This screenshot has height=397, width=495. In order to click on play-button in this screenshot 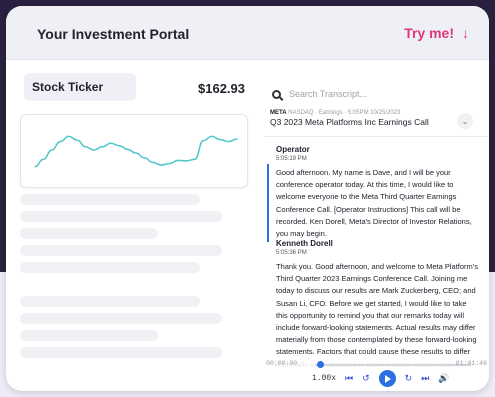, I will do `click(387, 378)`.